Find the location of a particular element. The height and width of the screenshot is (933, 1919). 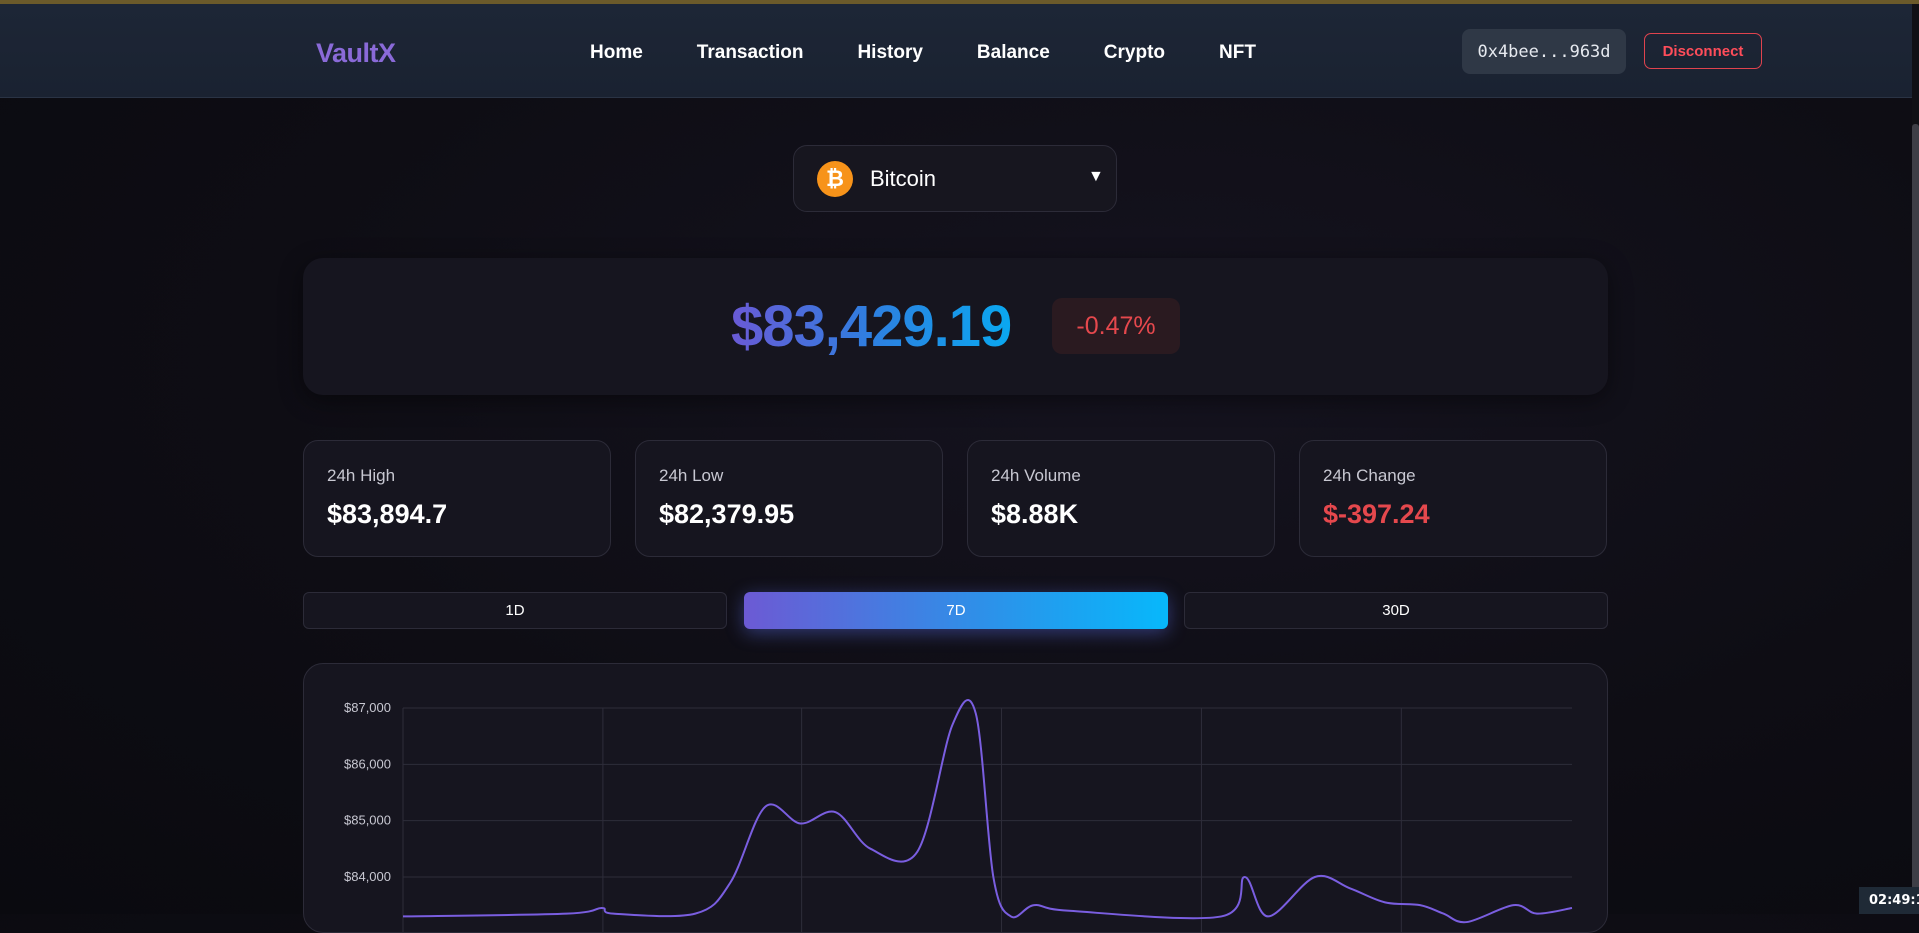

stat-label: 24h High is located at coordinates (361, 475).